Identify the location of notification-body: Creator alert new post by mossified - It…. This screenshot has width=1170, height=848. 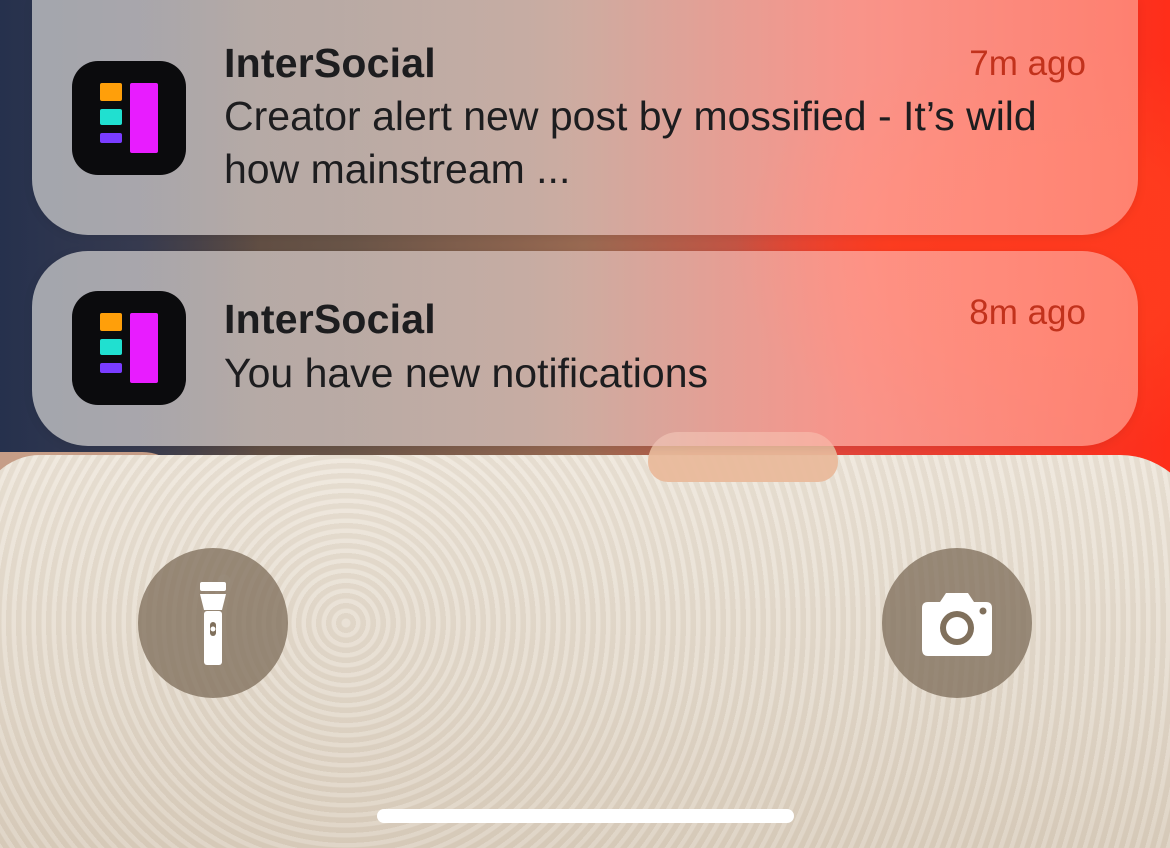
(630, 142).